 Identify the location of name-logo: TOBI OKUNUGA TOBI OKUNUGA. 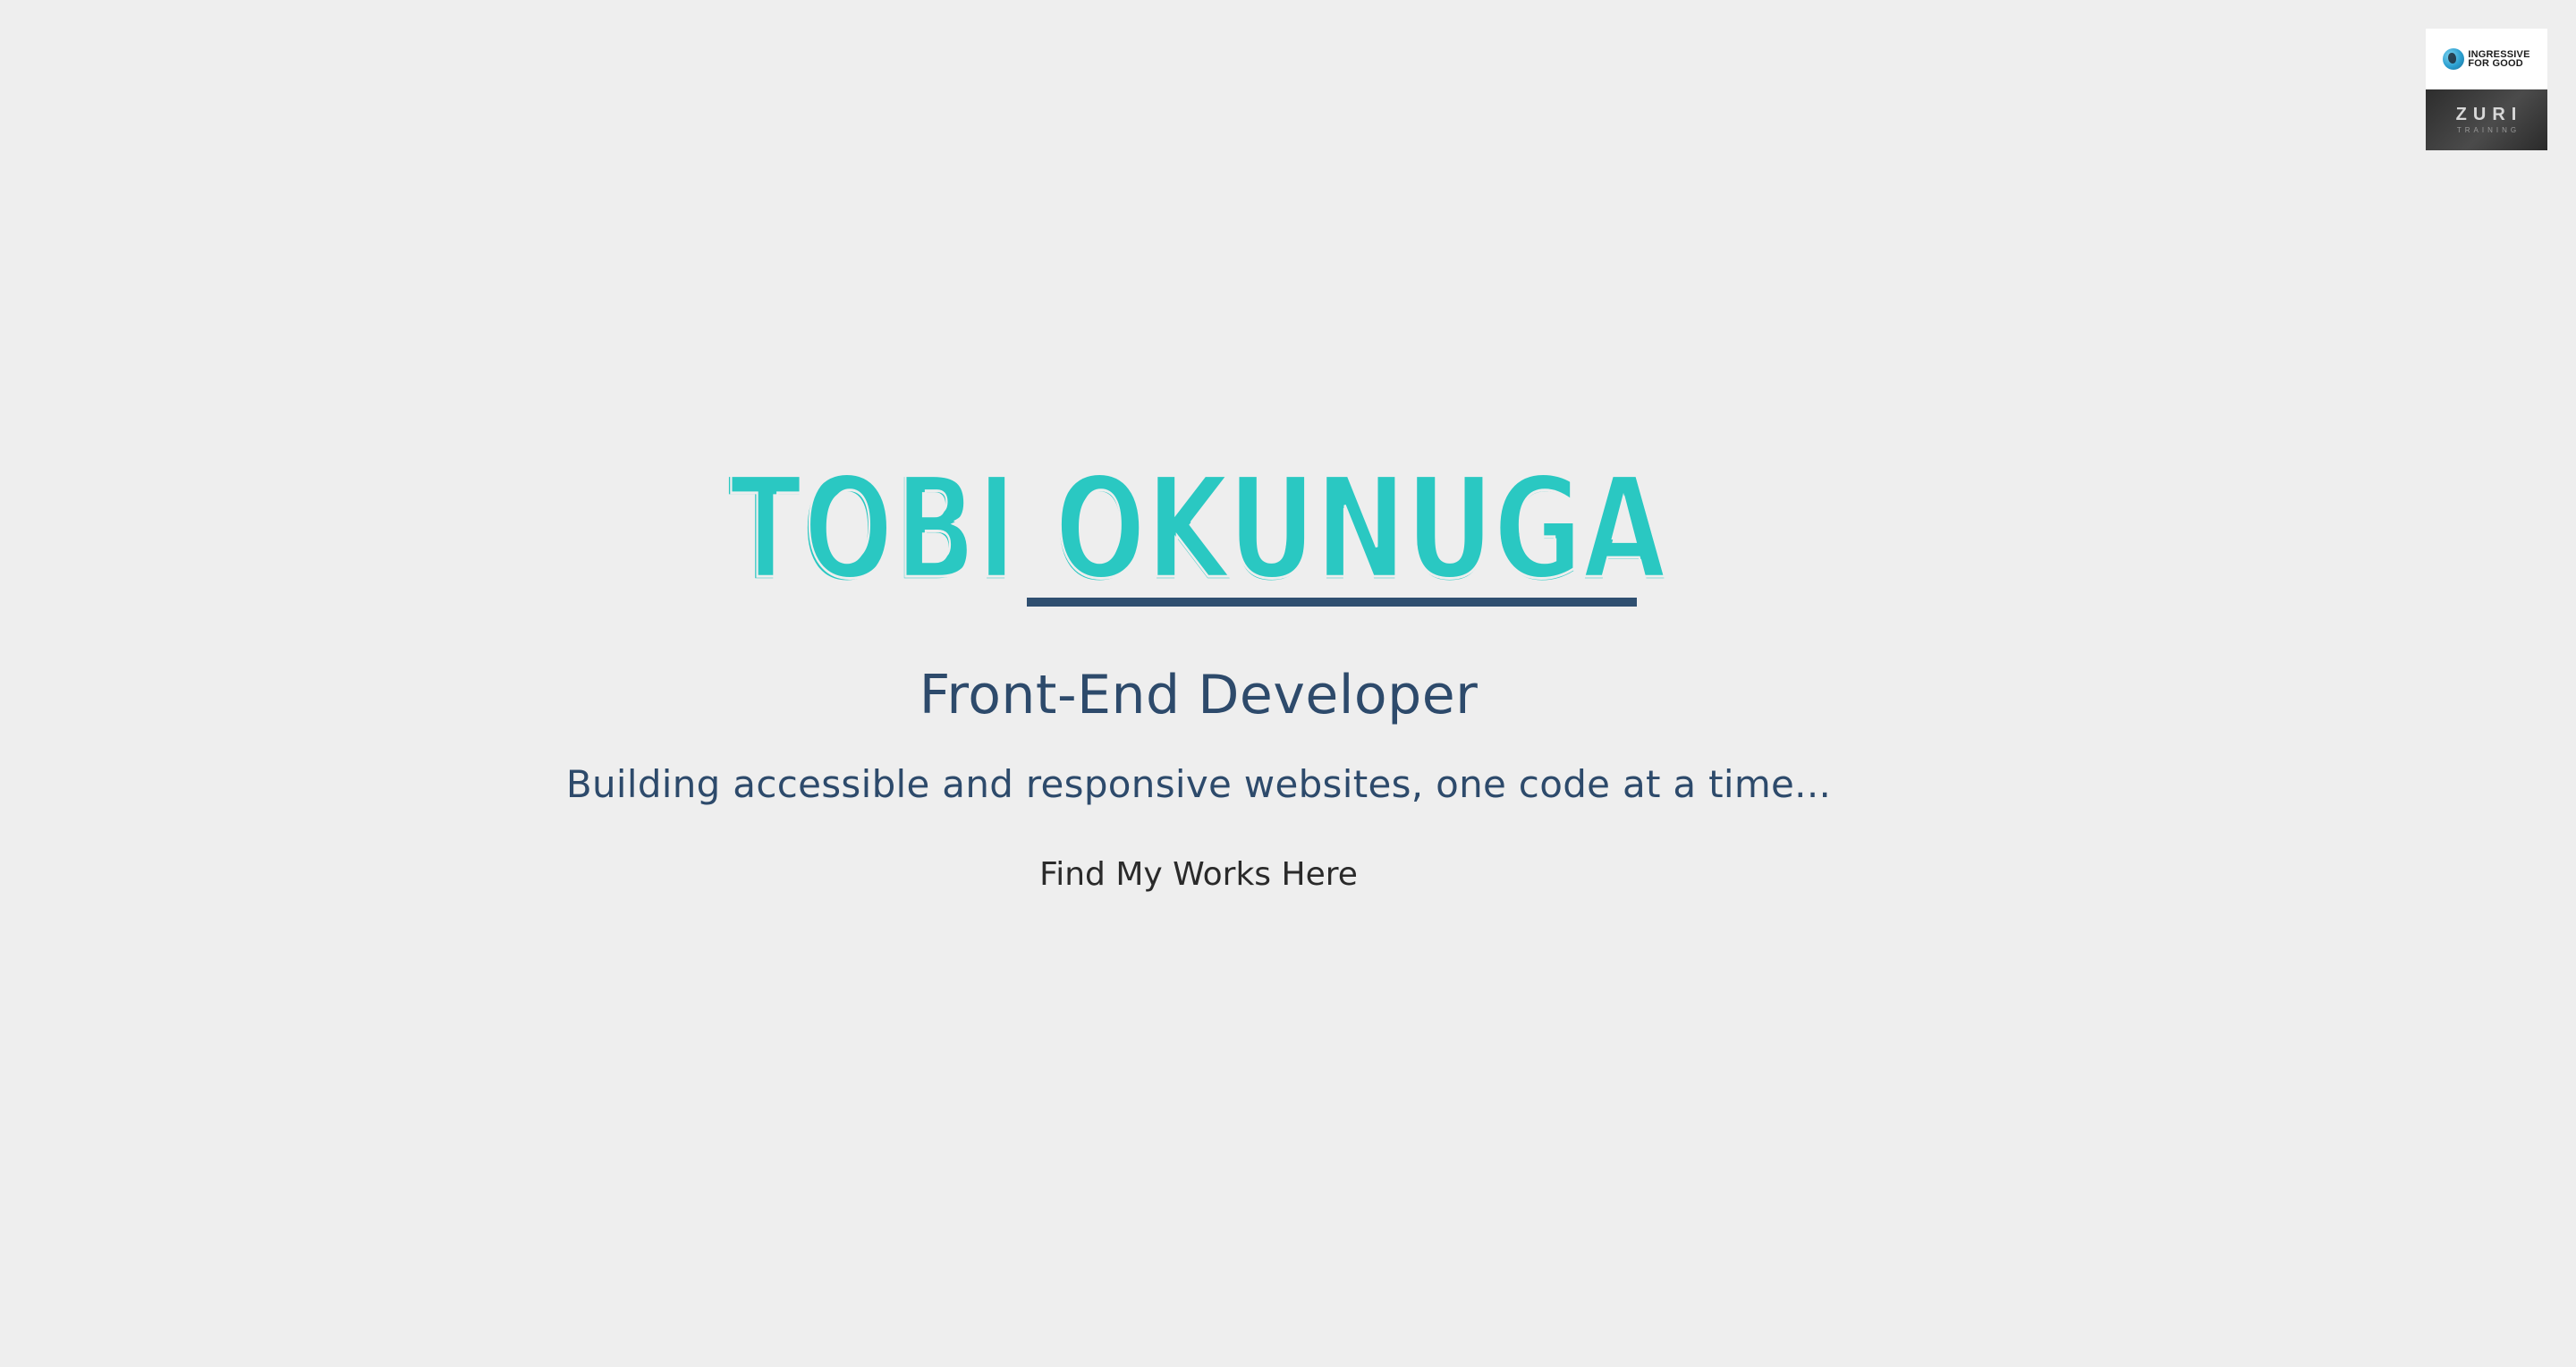
(1198, 534).